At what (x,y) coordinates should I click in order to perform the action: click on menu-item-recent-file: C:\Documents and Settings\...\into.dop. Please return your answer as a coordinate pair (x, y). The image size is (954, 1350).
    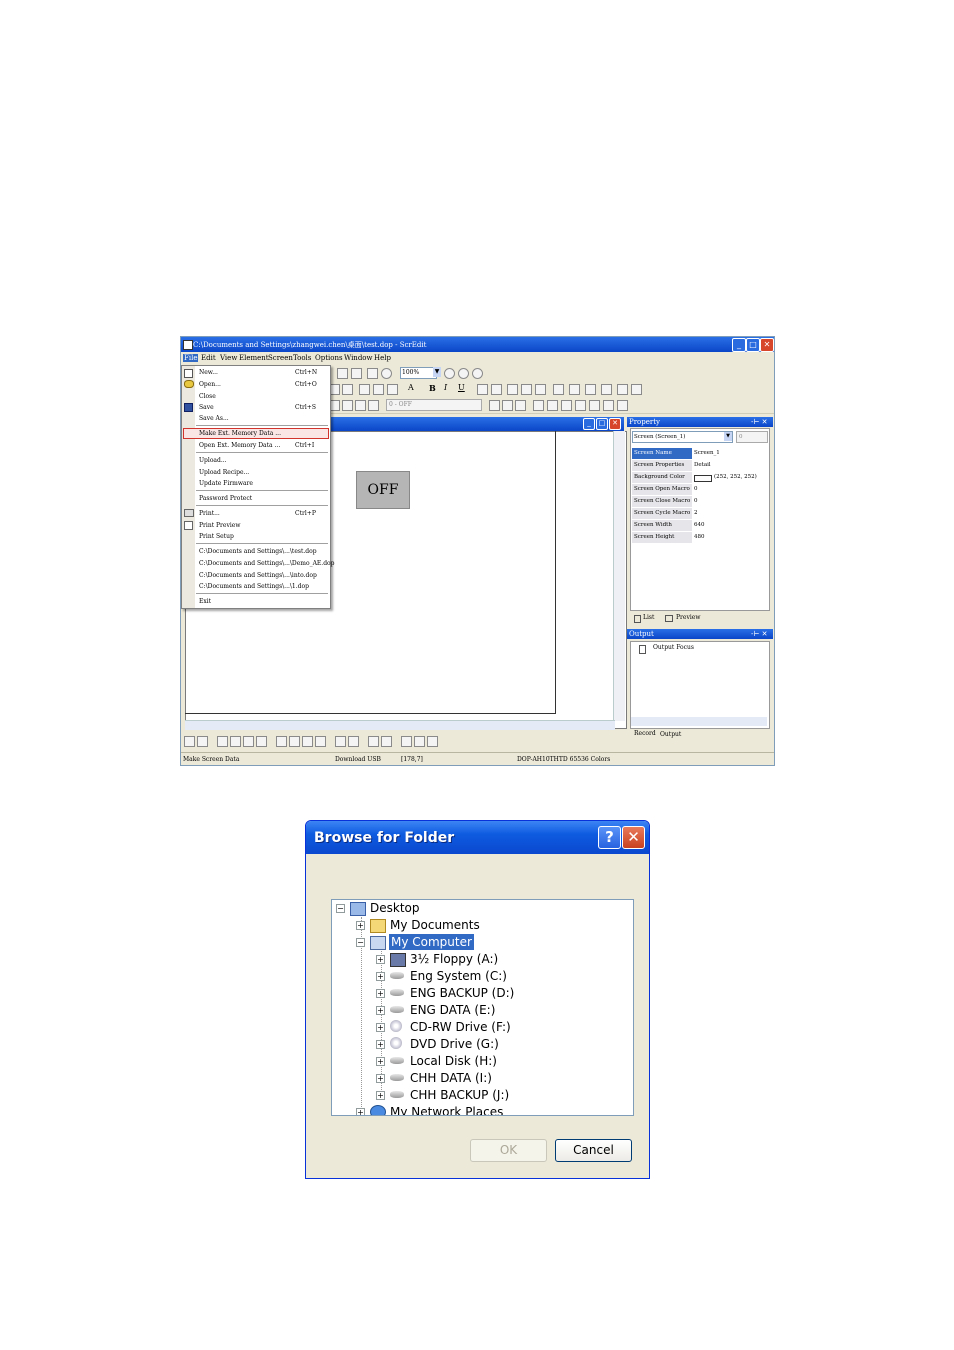
    Looking at the image, I should click on (258, 575).